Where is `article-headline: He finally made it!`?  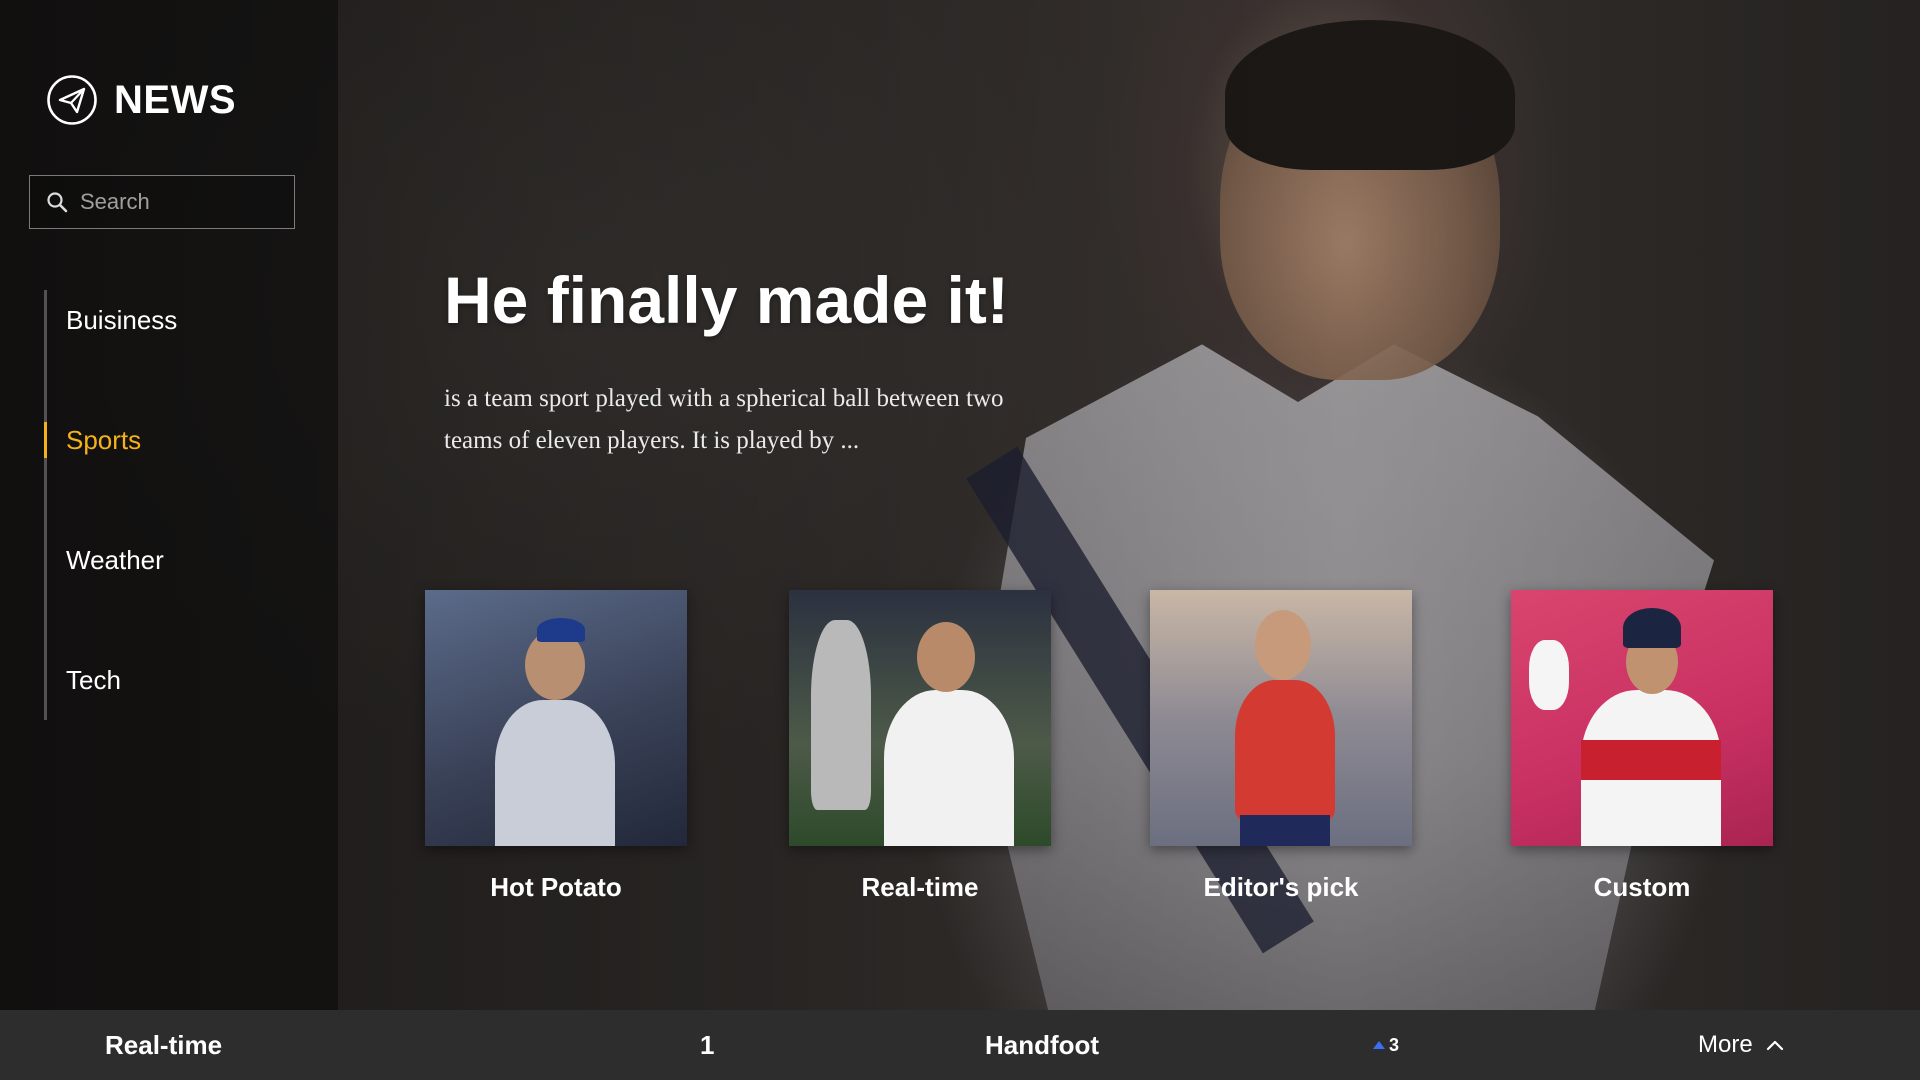 article-headline: He finally made it! is located at coordinates (726, 300).